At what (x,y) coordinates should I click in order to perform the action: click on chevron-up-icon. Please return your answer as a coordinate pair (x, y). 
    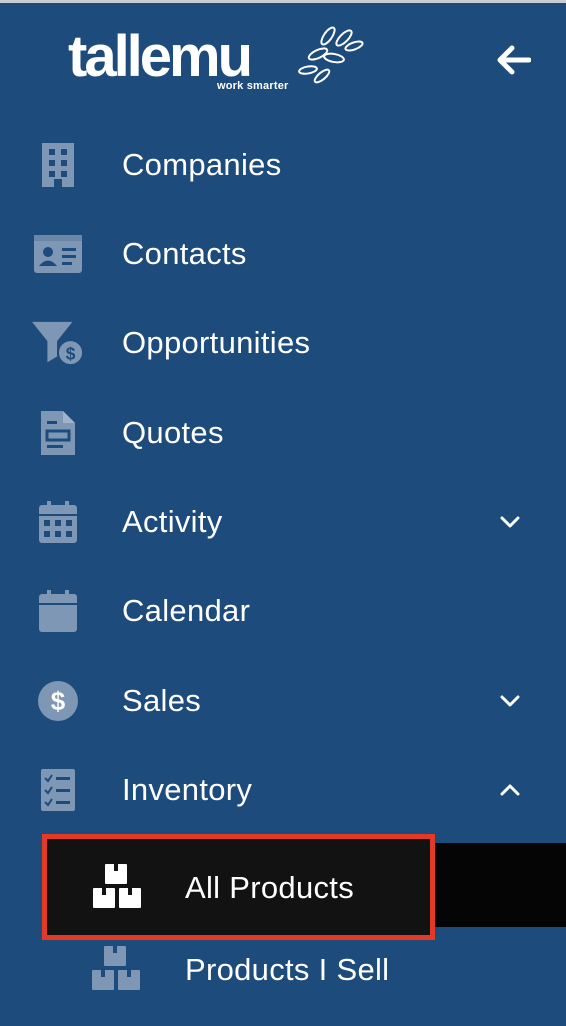
    Looking at the image, I should click on (510, 790).